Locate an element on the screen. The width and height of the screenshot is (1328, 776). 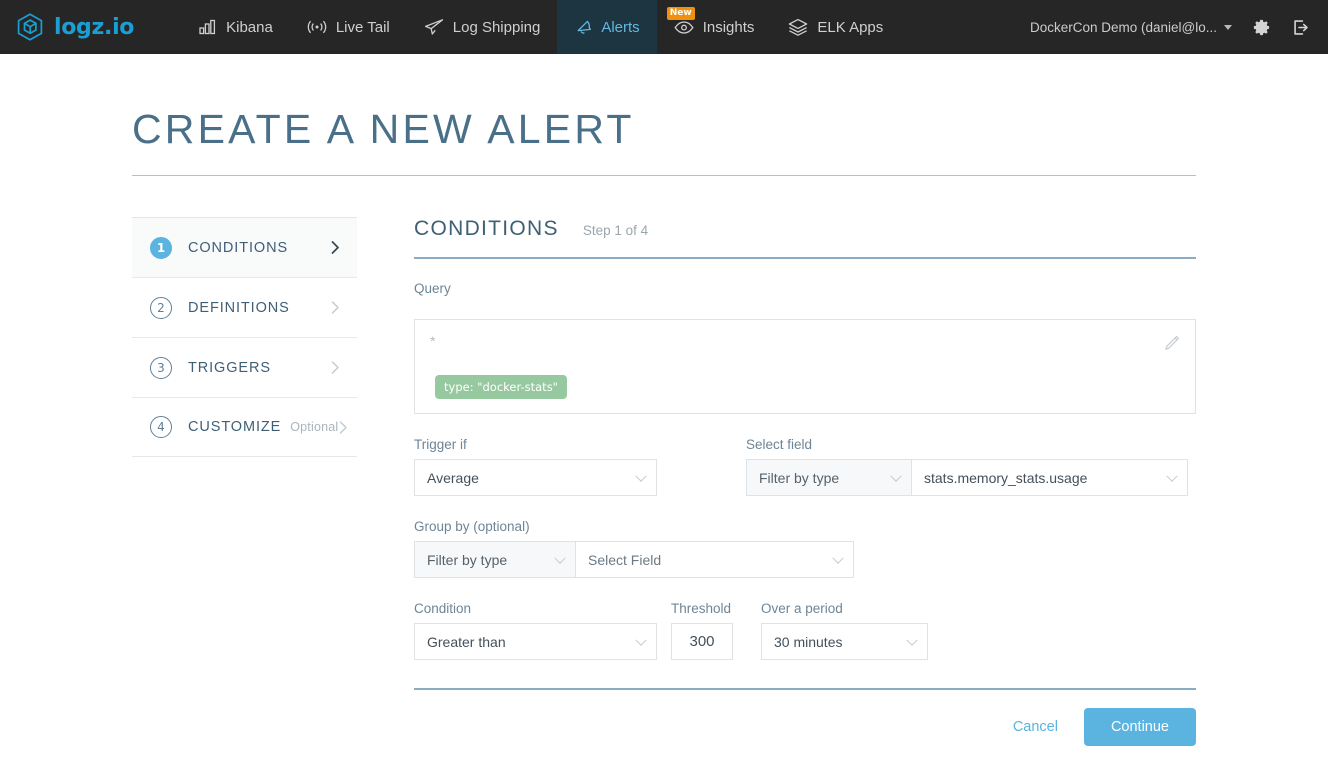
panel-header: CONDITIONS Step 1 of 4 is located at coordinates (805, 229).